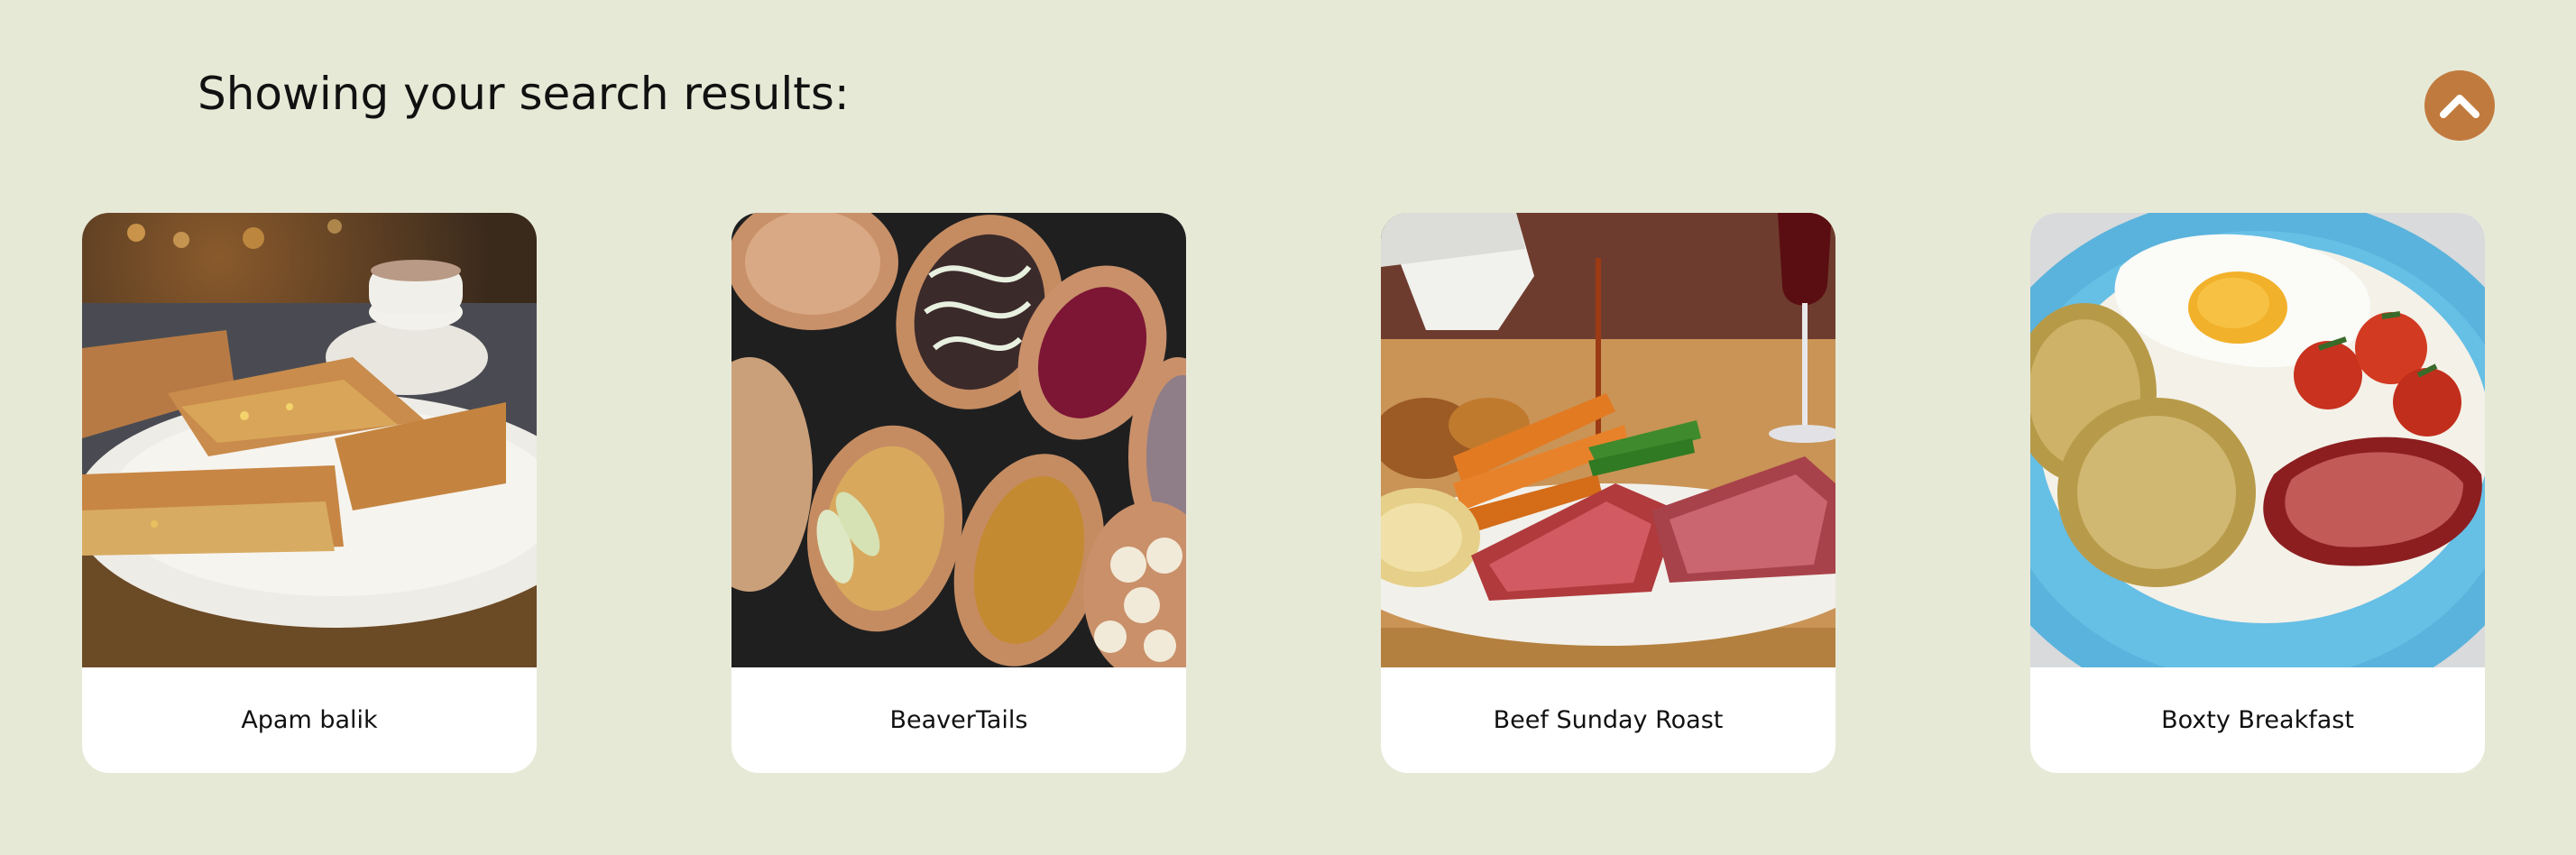 Image resolution: width=2576 pixels, height=855 pixels. I want to click on result-card: BeaverTails, so click(959, 493).